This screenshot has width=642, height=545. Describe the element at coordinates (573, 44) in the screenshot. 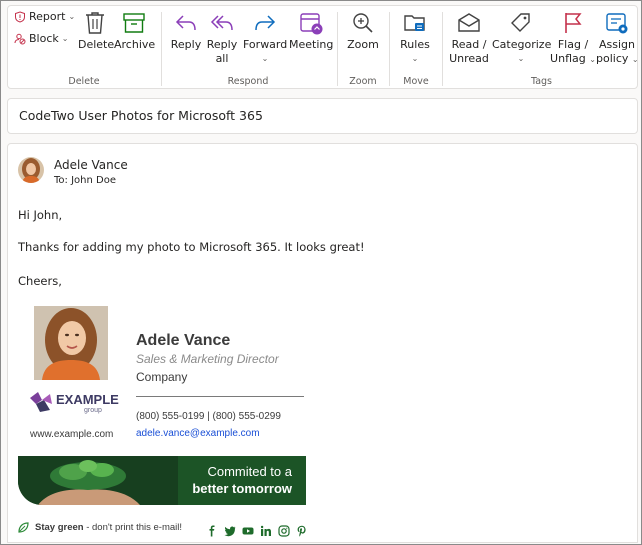

I see `flag-label-line1: Flag /` at that location.